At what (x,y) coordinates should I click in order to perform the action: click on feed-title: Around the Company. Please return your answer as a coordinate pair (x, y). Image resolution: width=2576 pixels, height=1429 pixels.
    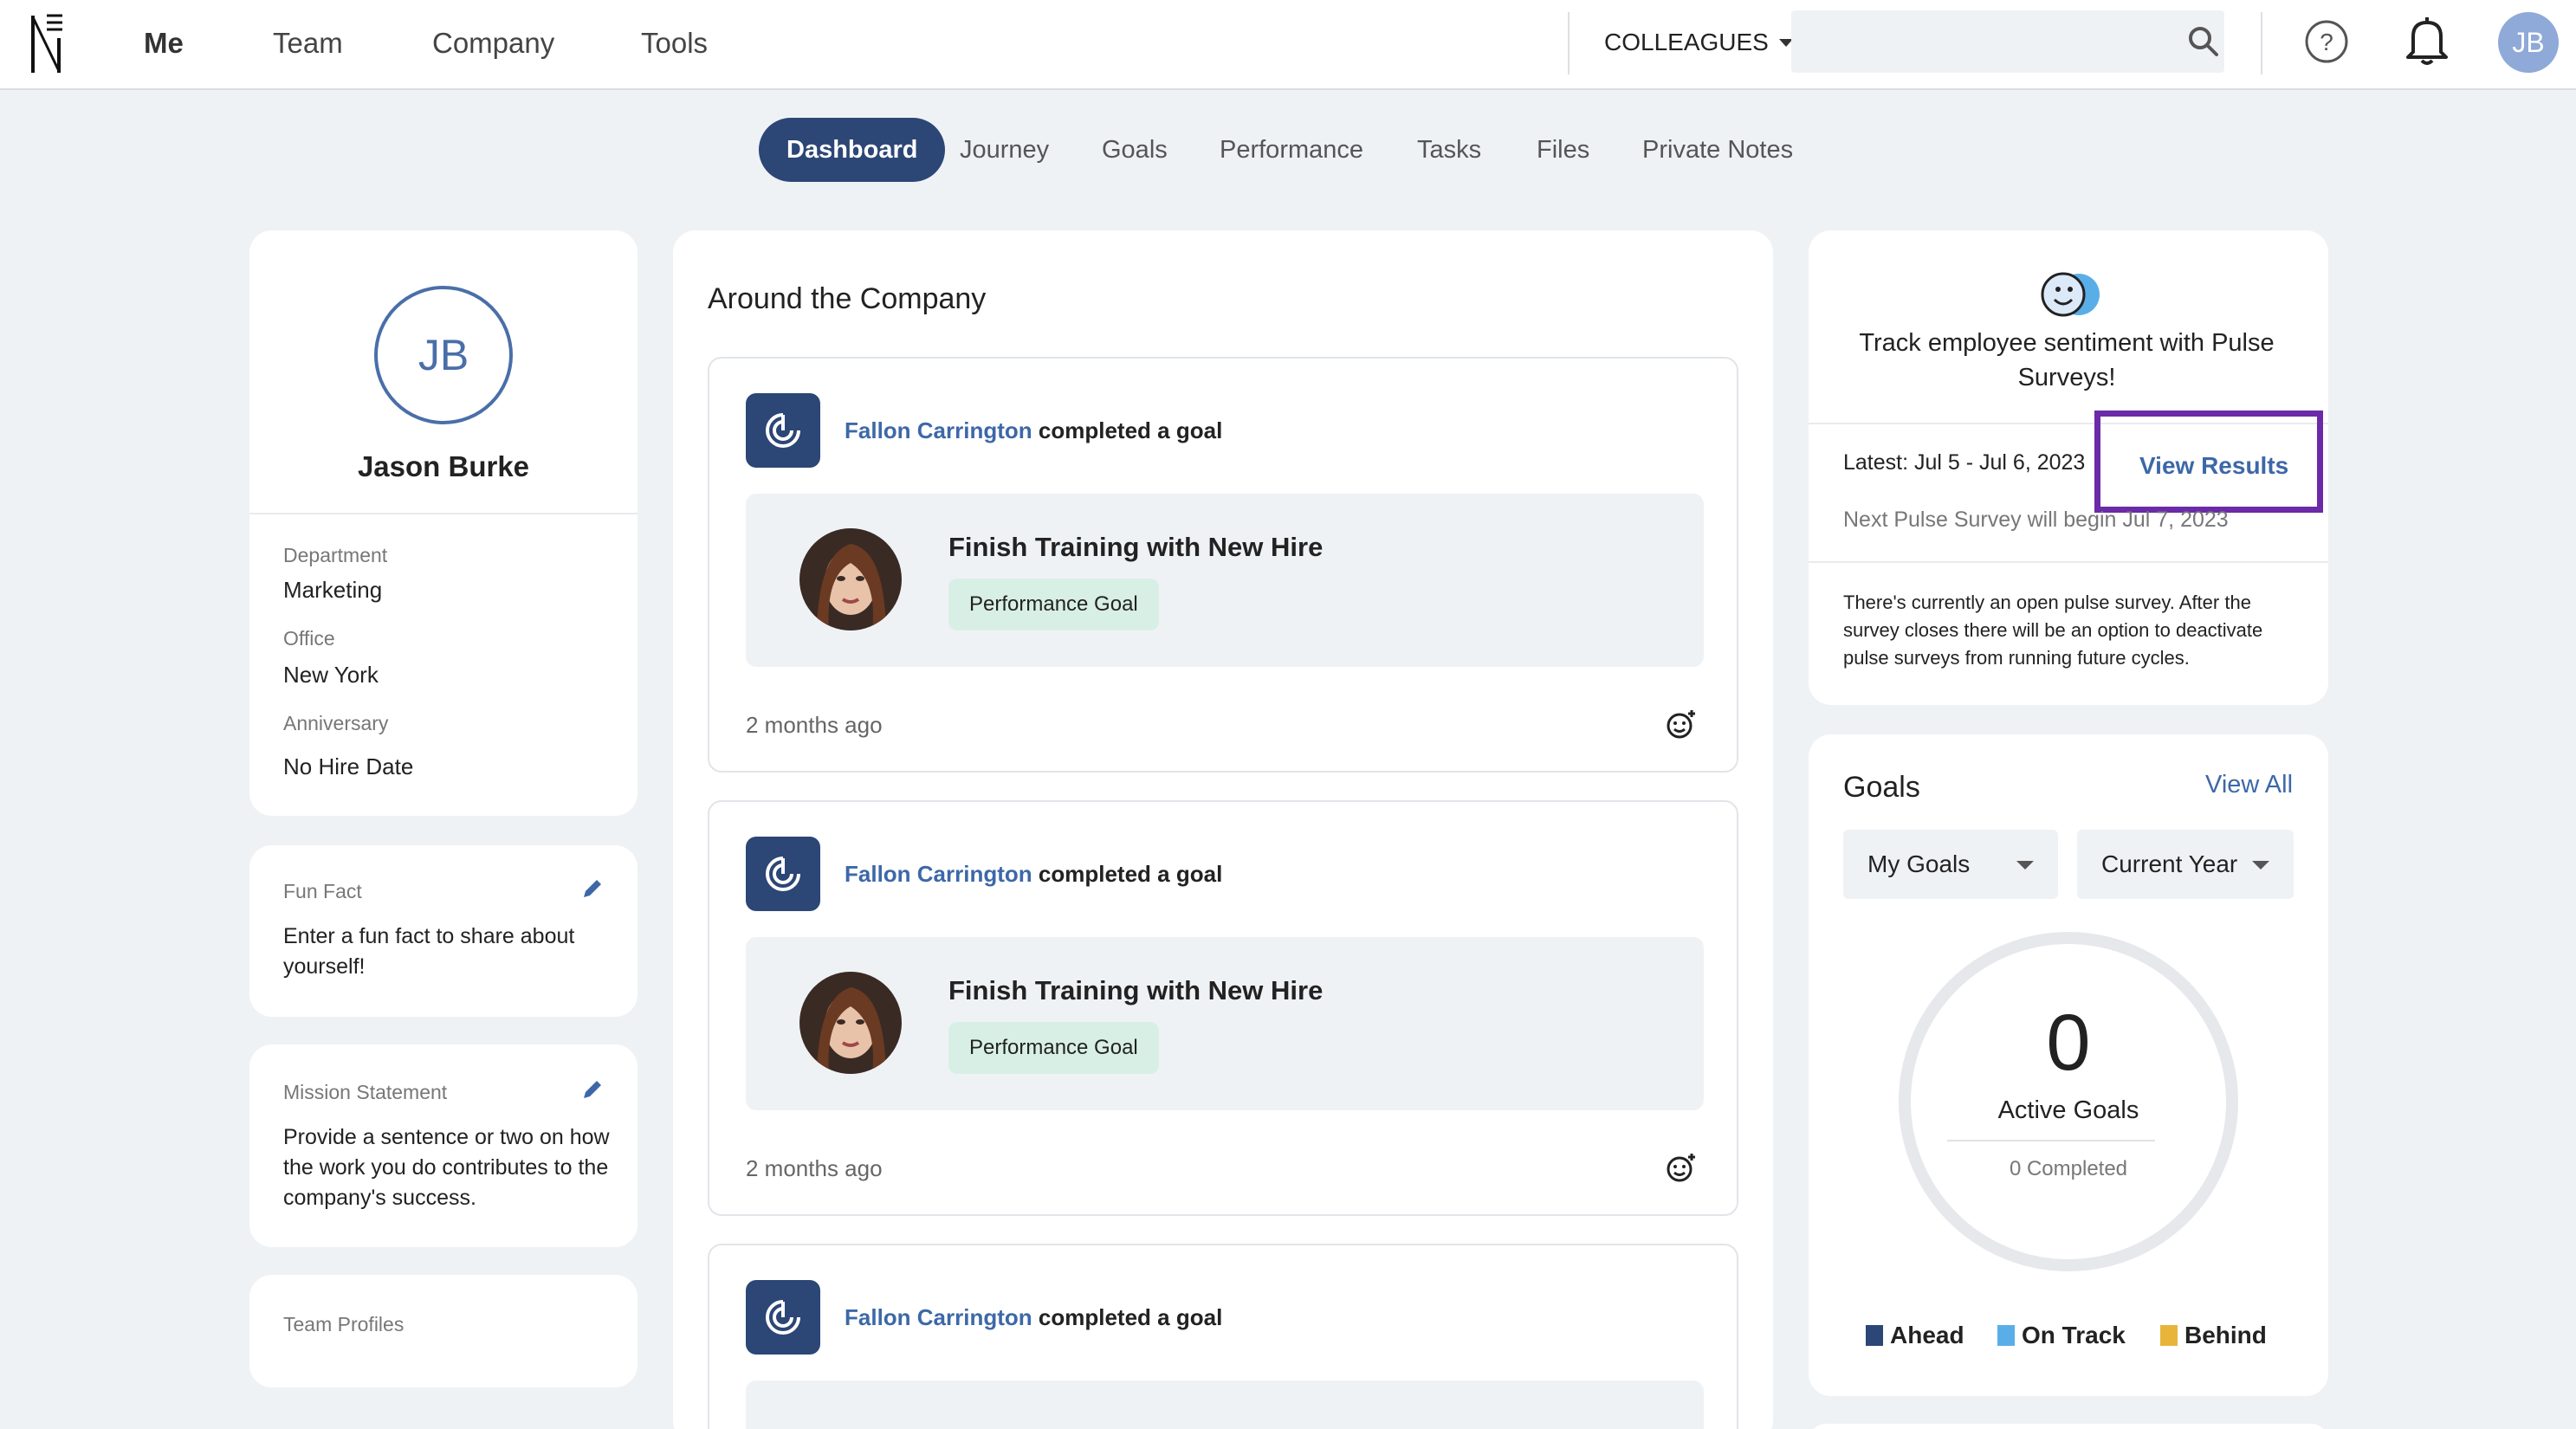
    Looking at the image, I should click on (847, 299).